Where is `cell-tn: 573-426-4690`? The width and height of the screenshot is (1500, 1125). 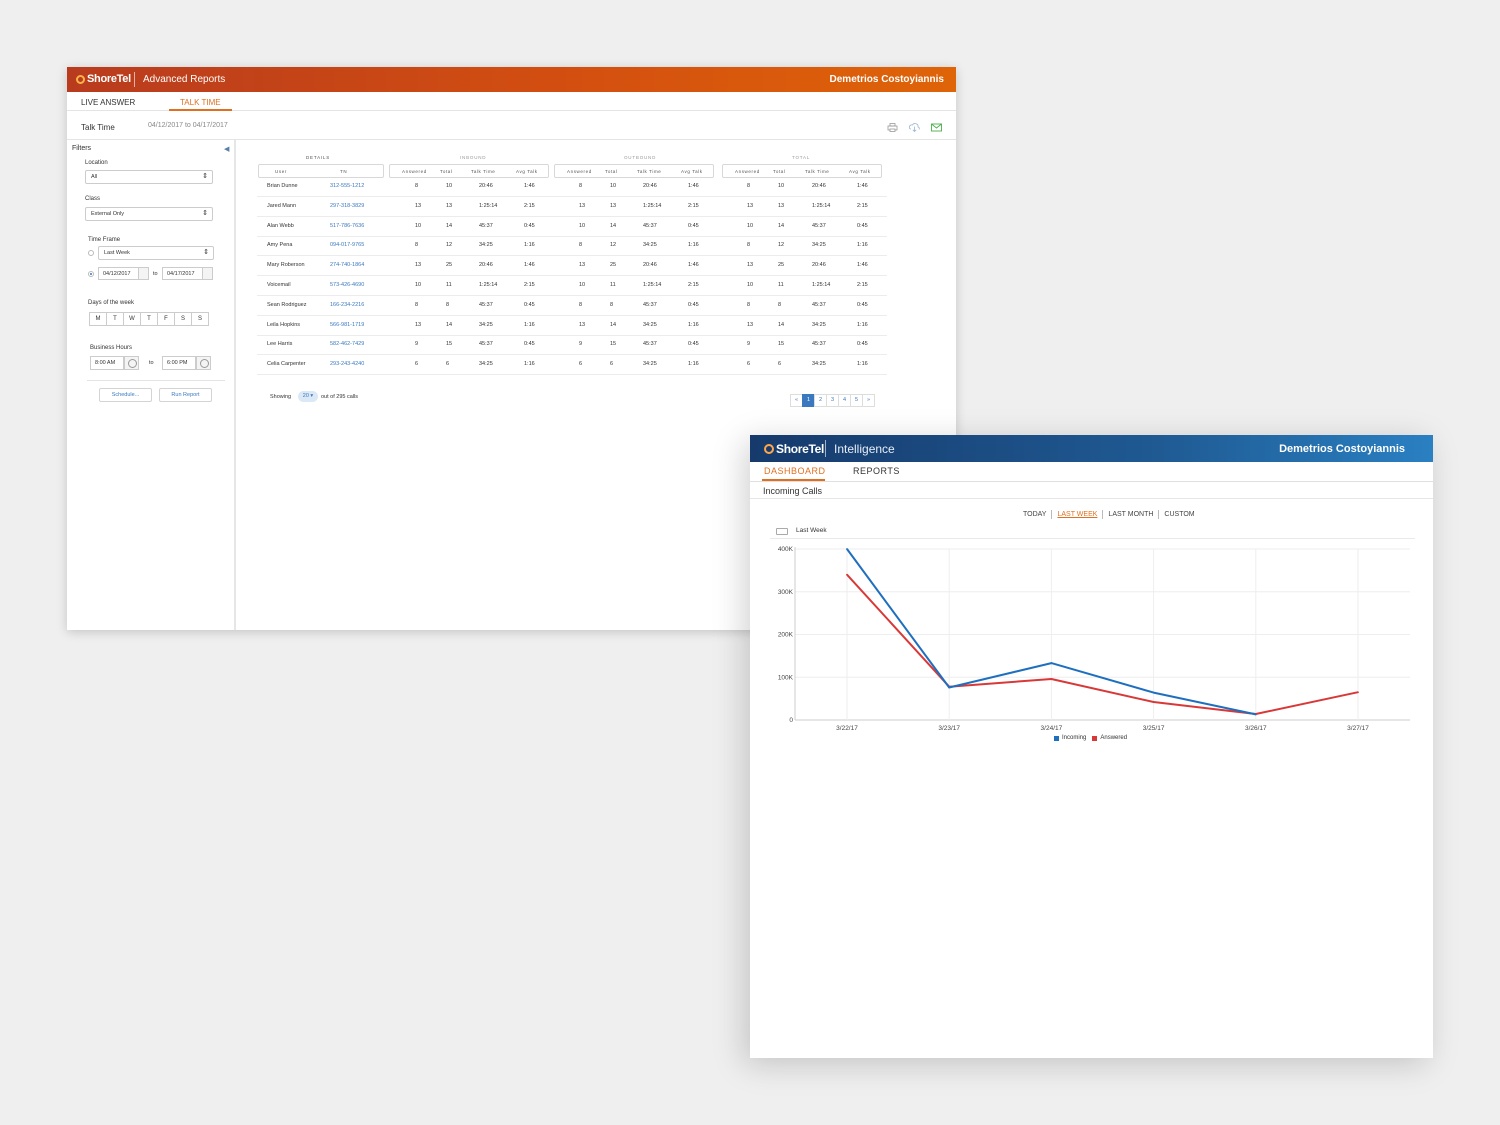 cell-tn: 573-426-4690 is located at coordinates (347, 285).